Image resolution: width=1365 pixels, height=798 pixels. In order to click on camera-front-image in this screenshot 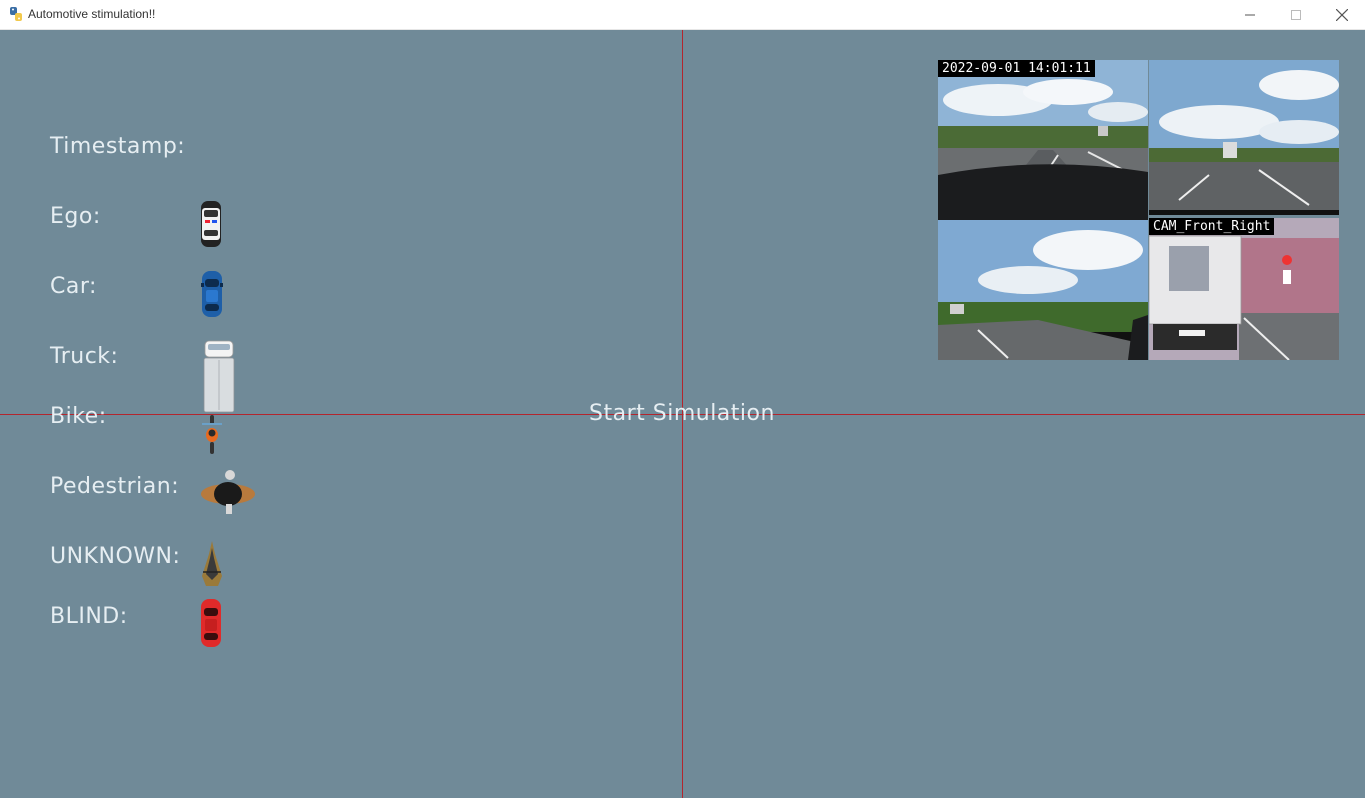, I will do `click(1244, 137)`.